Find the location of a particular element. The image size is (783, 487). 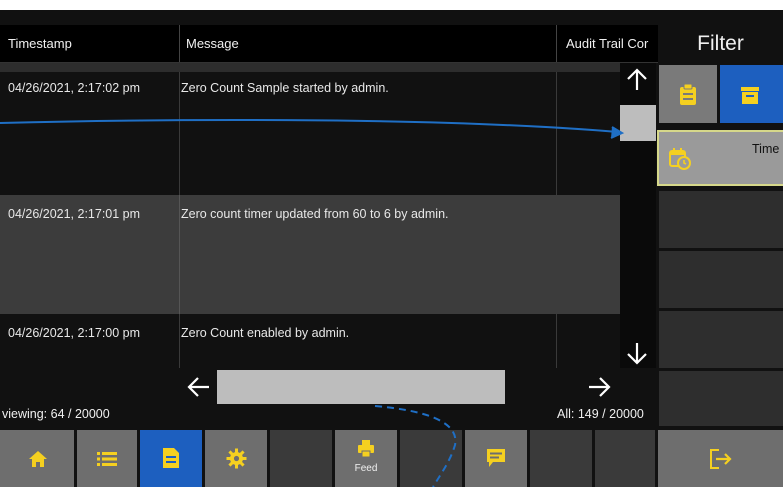

left-arrow is located at coordinates (199, 387).